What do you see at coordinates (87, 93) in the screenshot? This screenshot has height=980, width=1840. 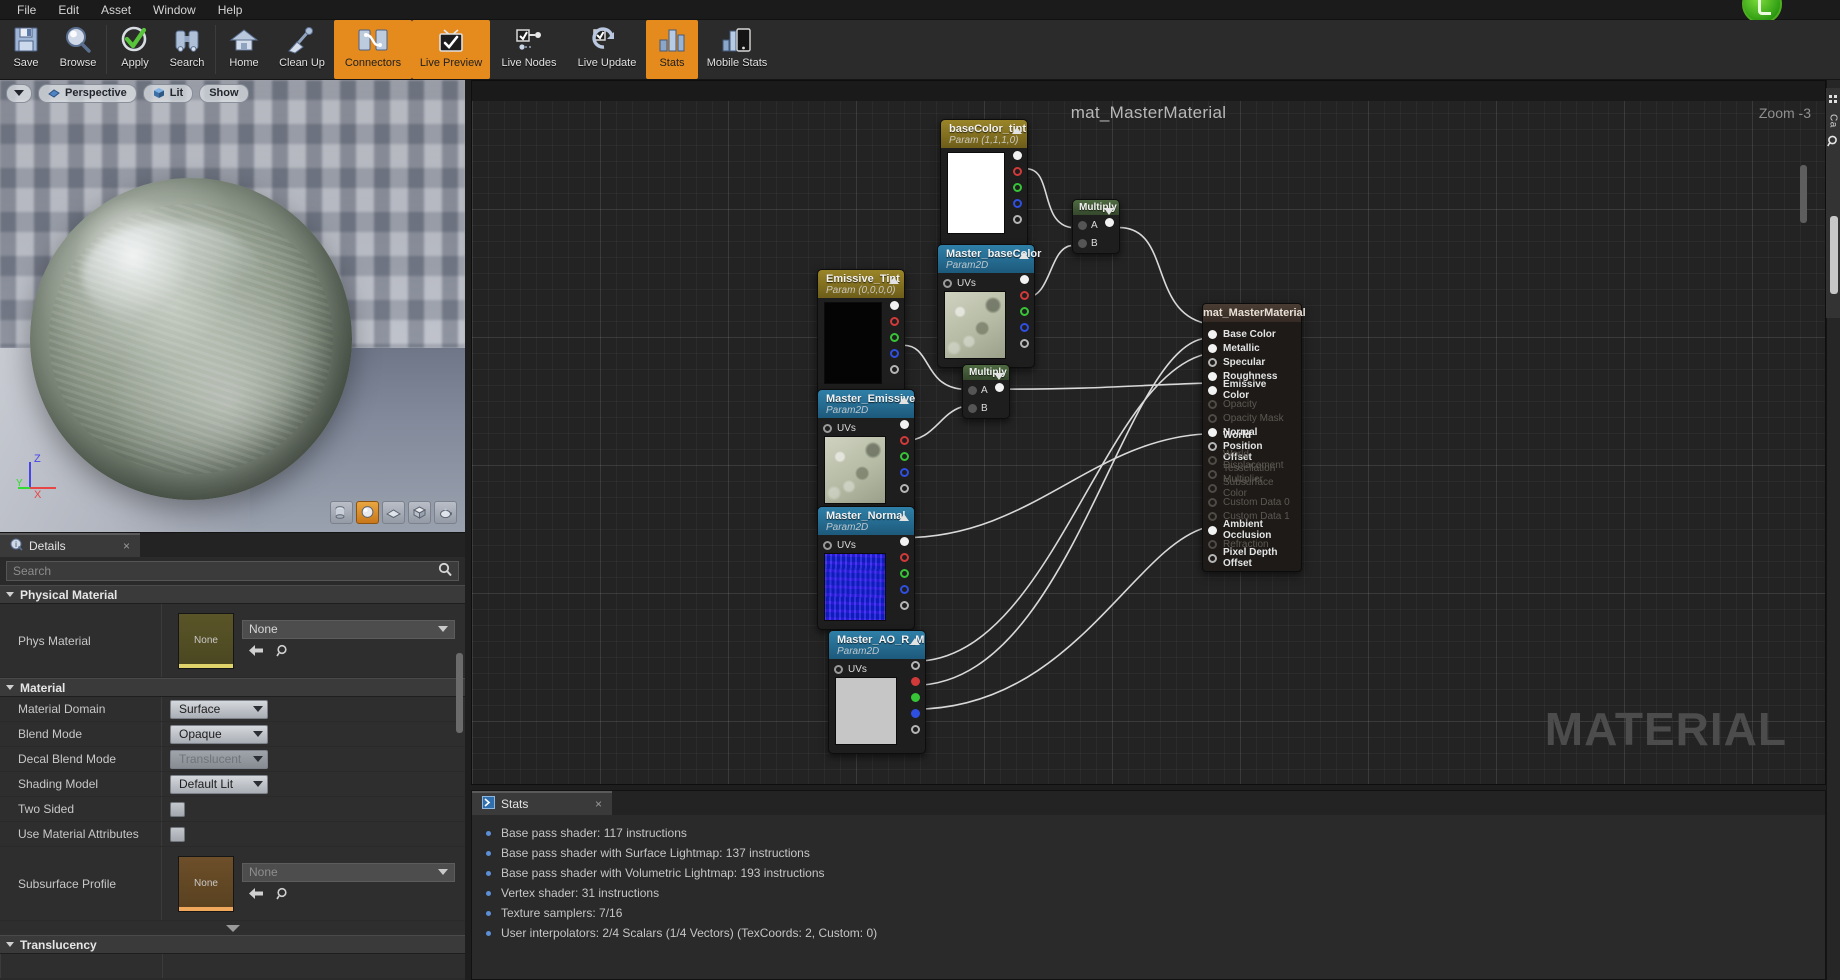 I see `viewport-perspective-button: Perspective` at bounding box center [87, 93].